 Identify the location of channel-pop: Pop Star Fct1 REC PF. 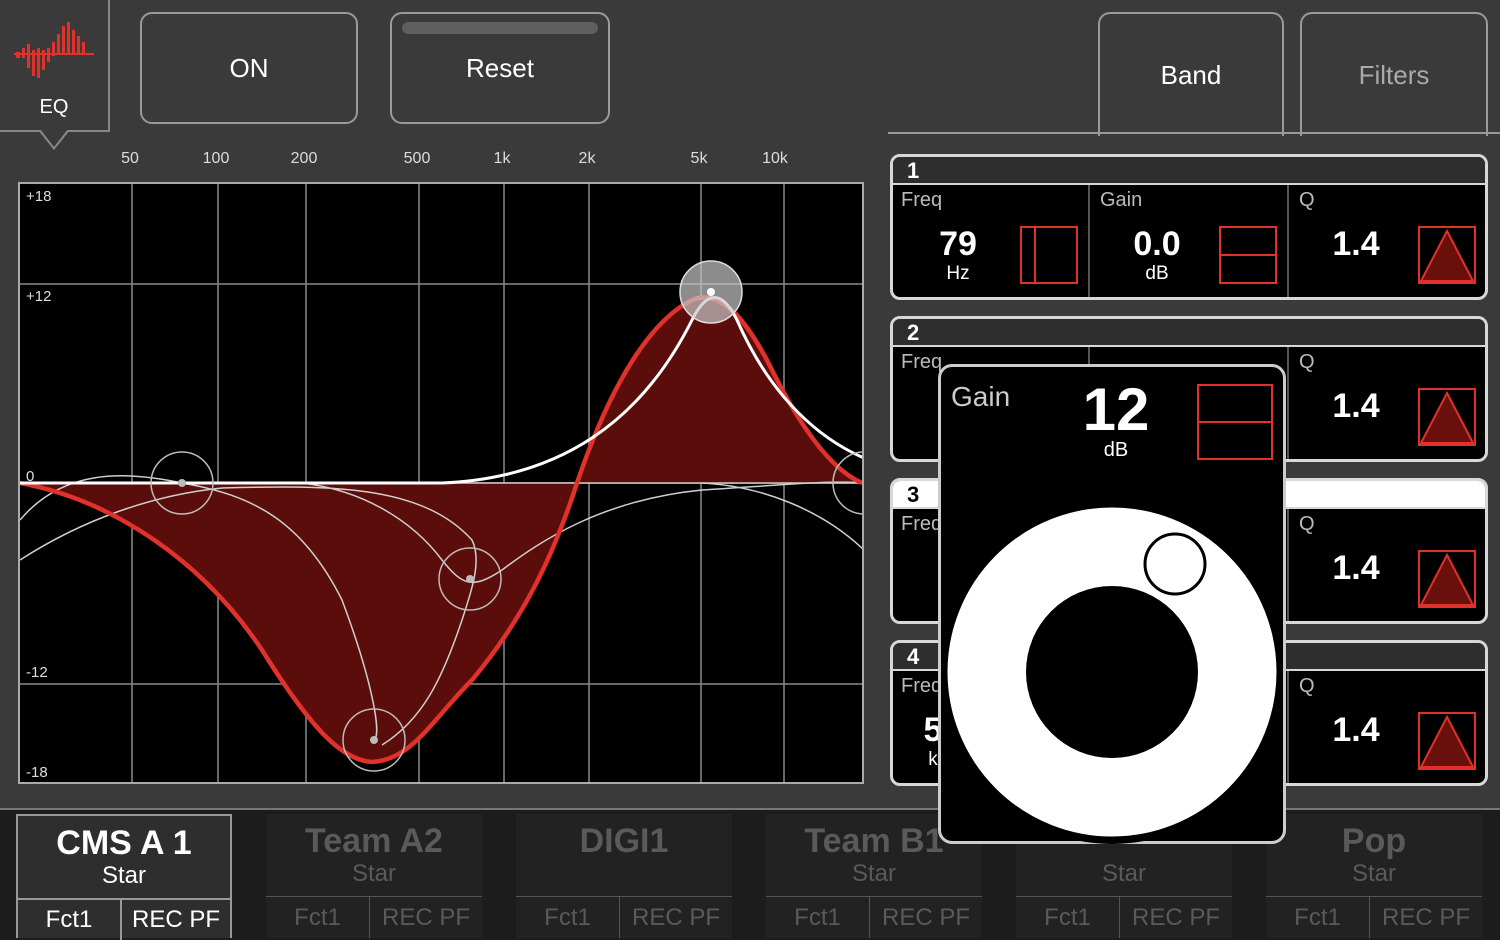
(1374, 876).